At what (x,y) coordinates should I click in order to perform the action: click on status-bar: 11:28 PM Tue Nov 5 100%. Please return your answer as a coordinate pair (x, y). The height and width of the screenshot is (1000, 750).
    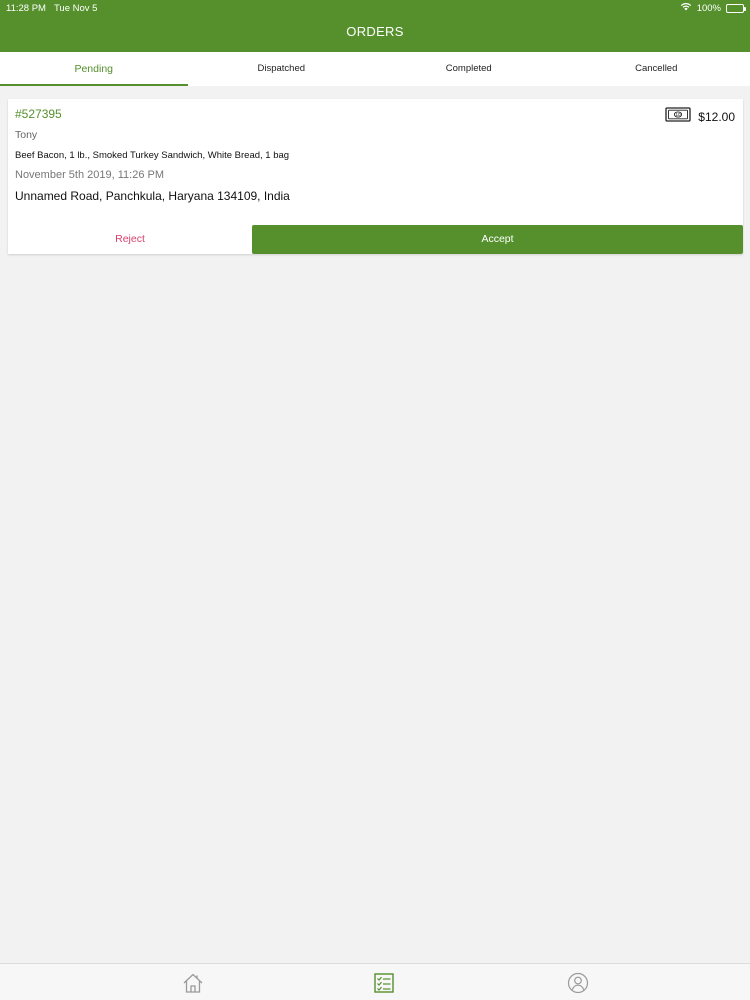
    Looking at the image, I should click on (375, 8).